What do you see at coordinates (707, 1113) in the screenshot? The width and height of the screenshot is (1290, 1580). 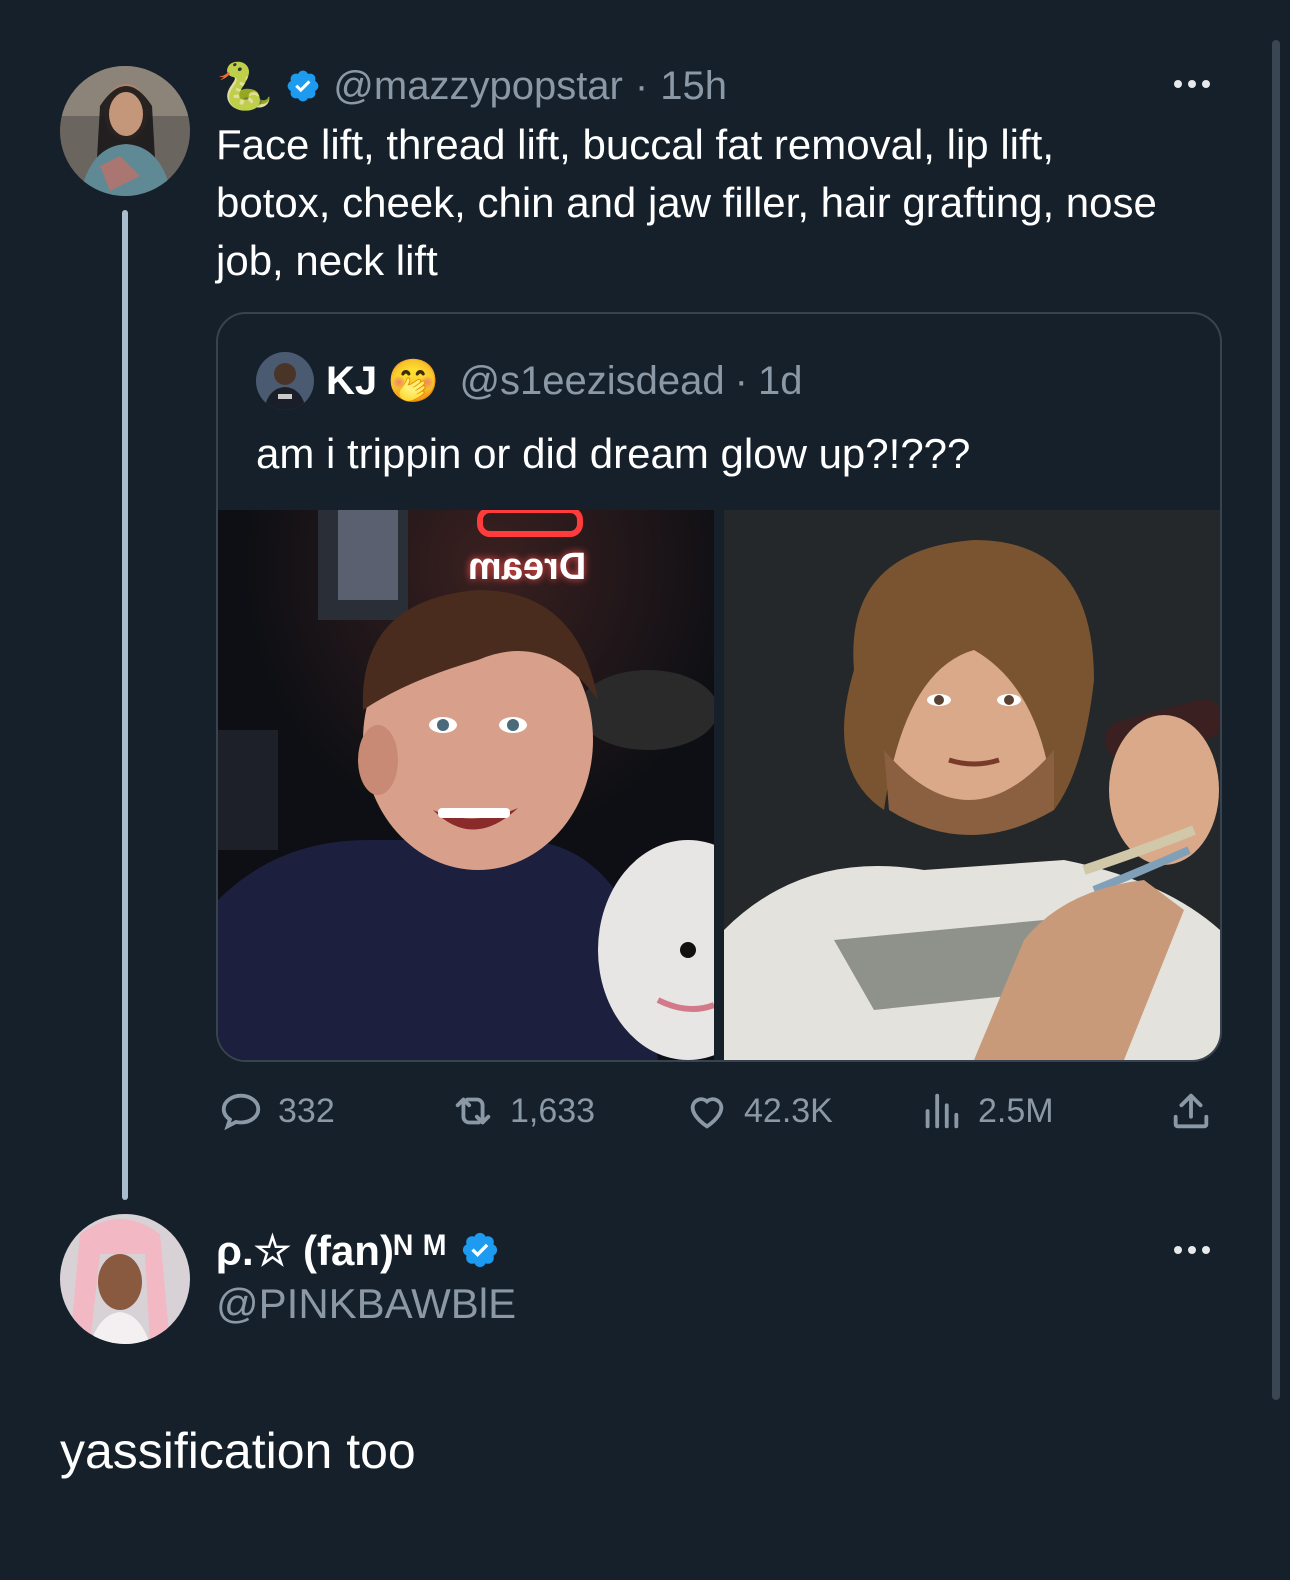 I see `heart-icon` at bounding box center [707, 1113].